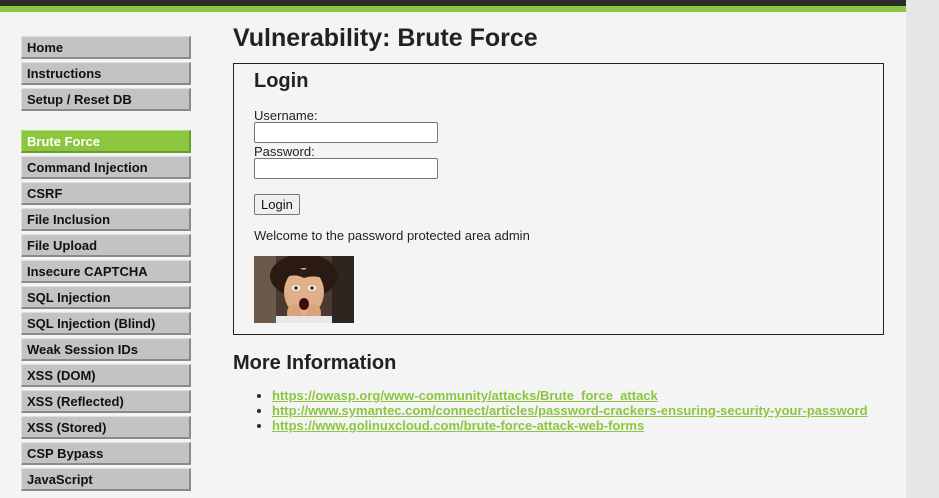  Describe the element at coordinates (922, 249) in the screenshot. I see `window-right-gutter` at that location.